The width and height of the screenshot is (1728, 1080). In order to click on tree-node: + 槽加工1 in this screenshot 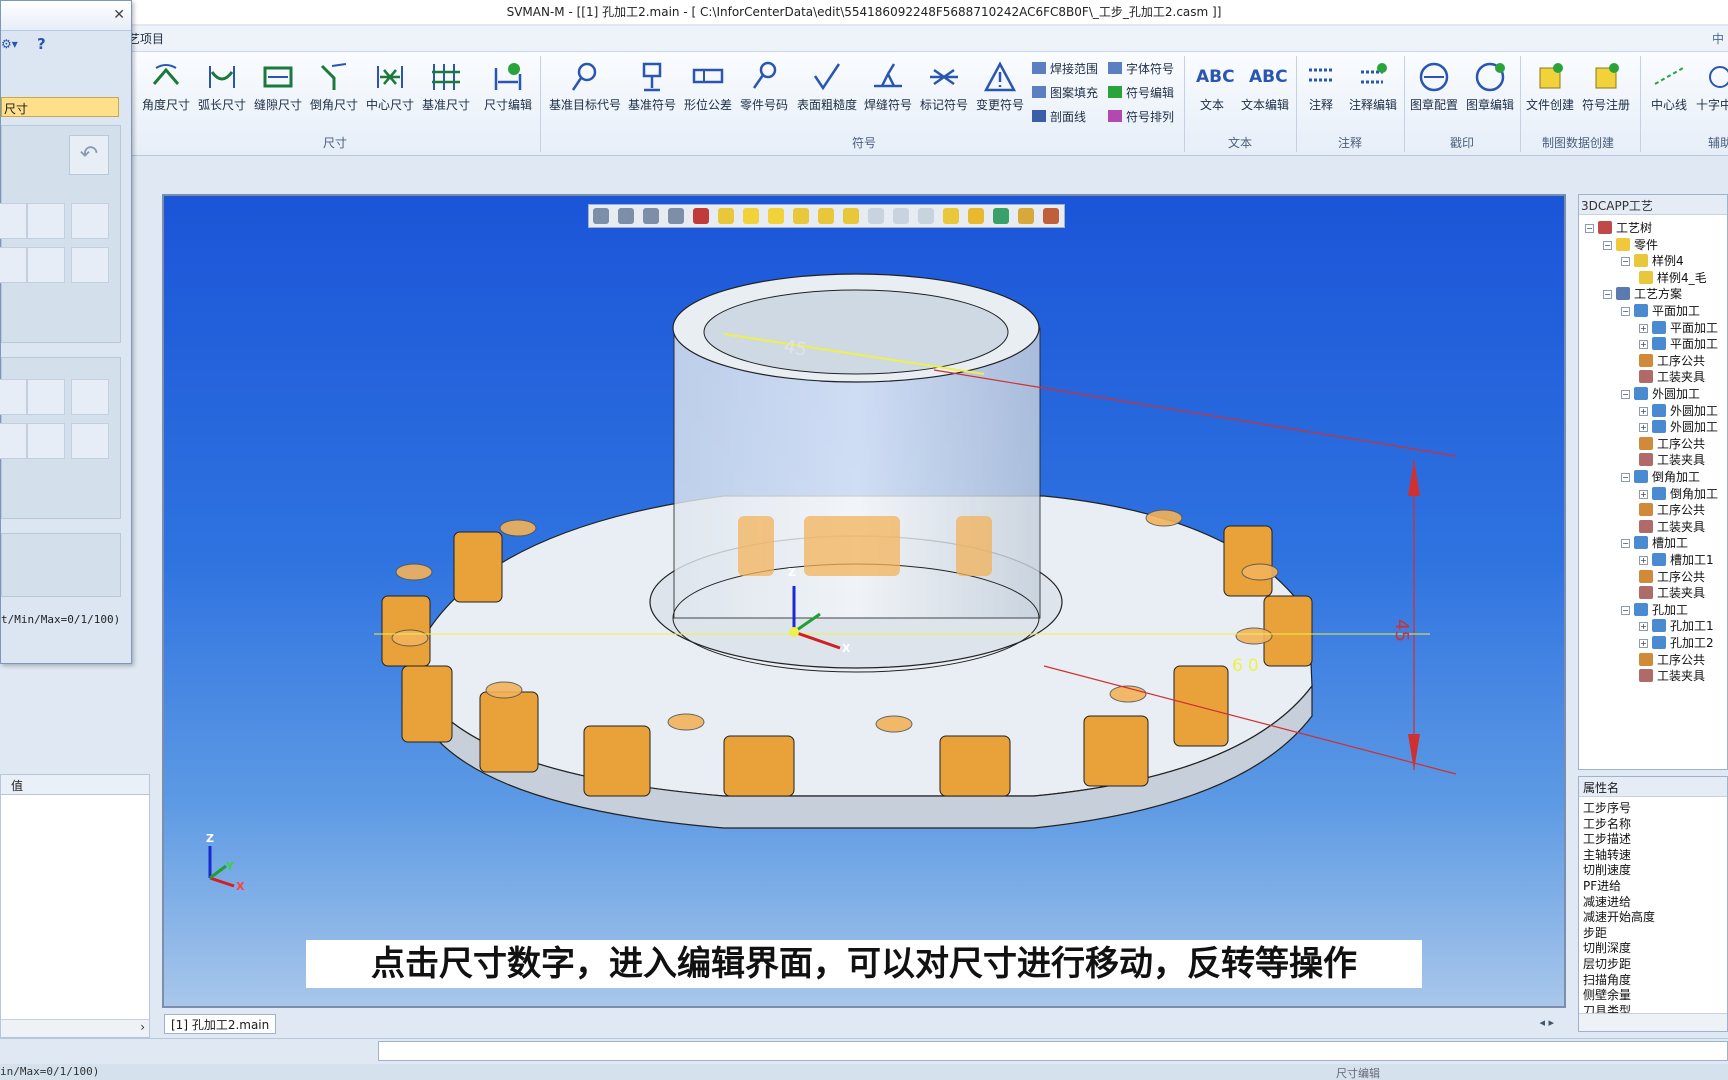, I will do `click(1676, 559)`.